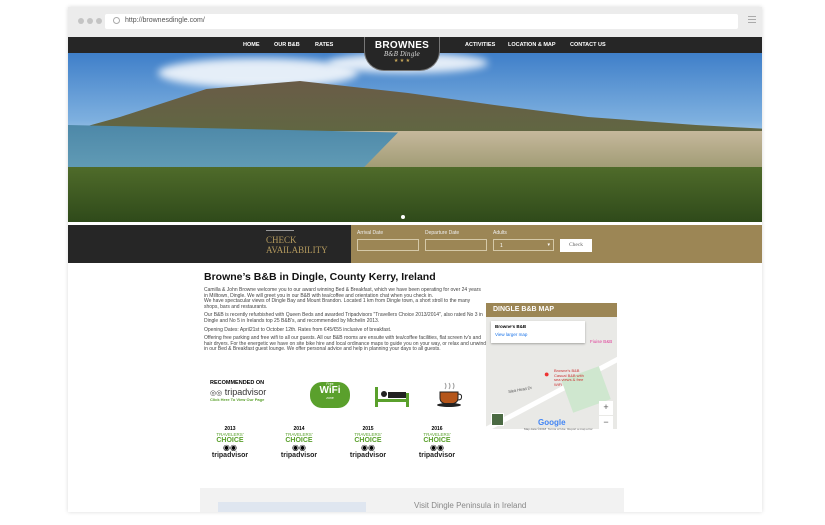  I want to click on tea-cup-icon, so click(450, 394).